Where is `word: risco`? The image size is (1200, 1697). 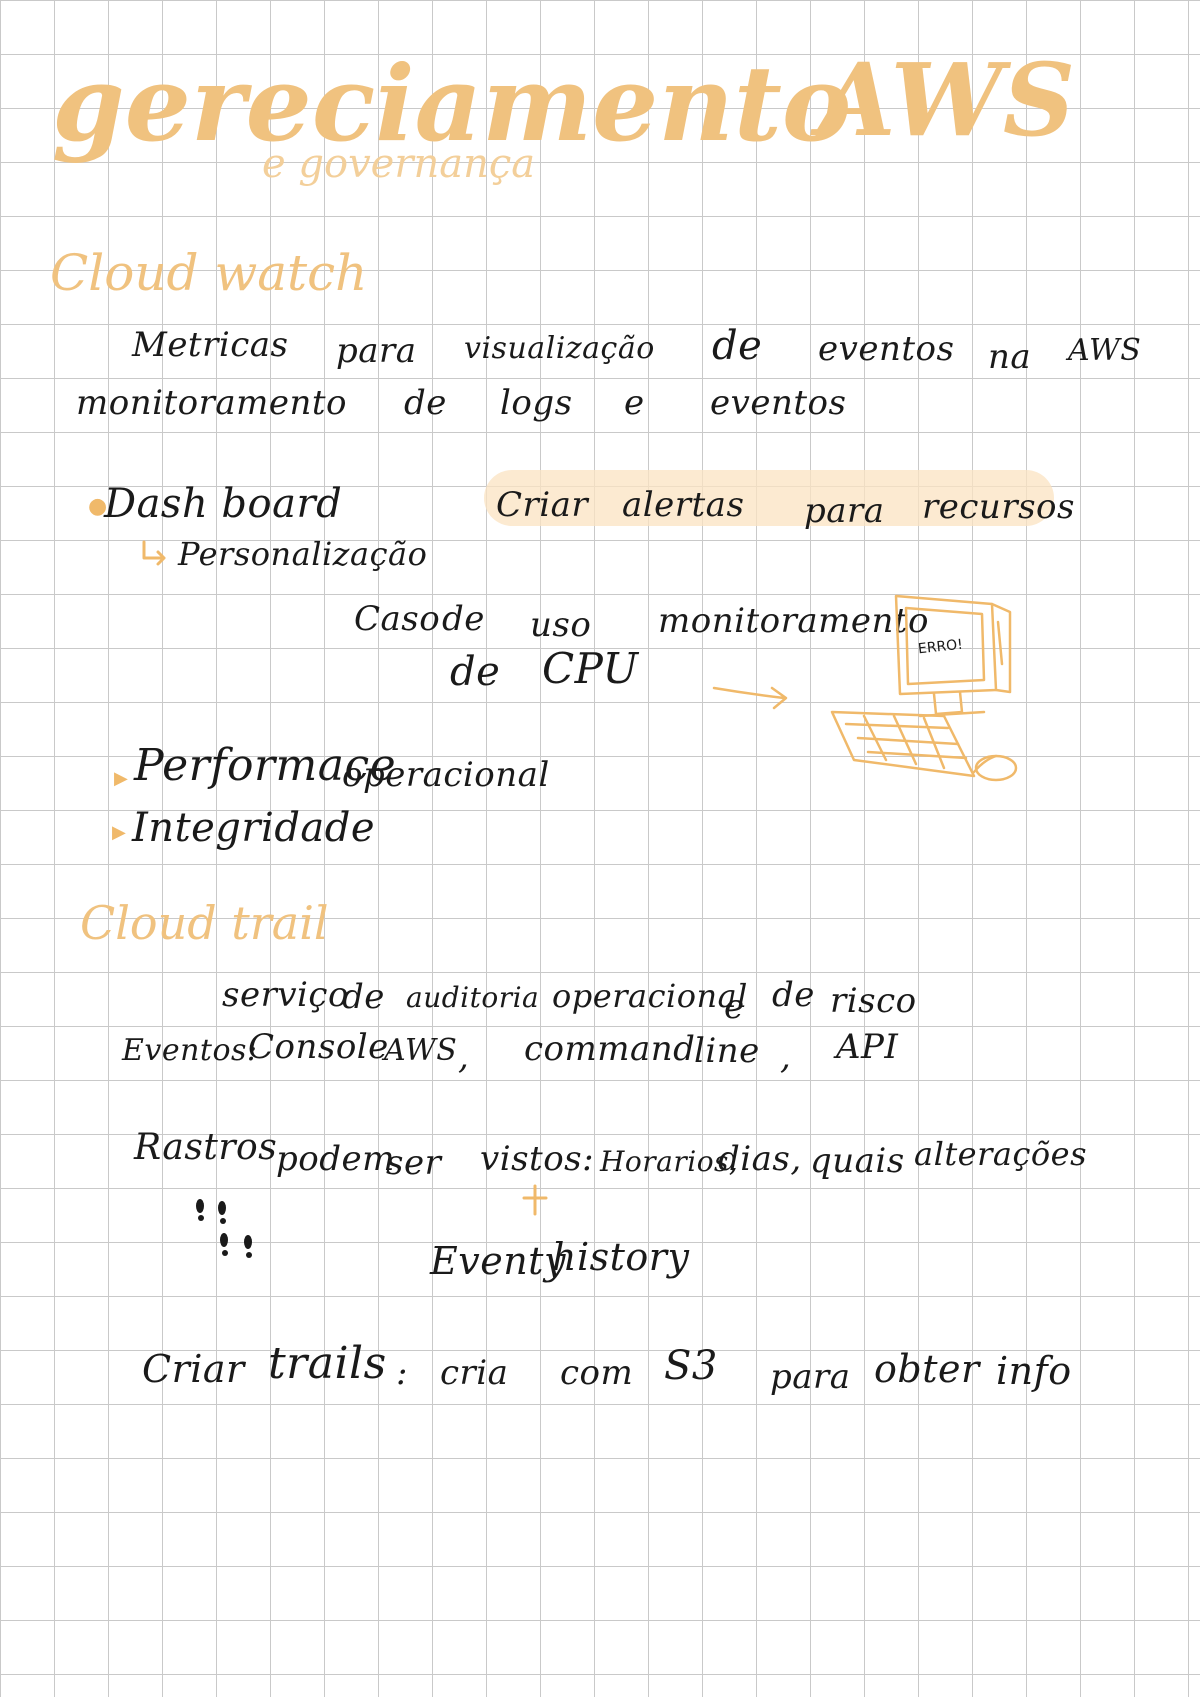 word: risco is located at coordinates (873, 1001).